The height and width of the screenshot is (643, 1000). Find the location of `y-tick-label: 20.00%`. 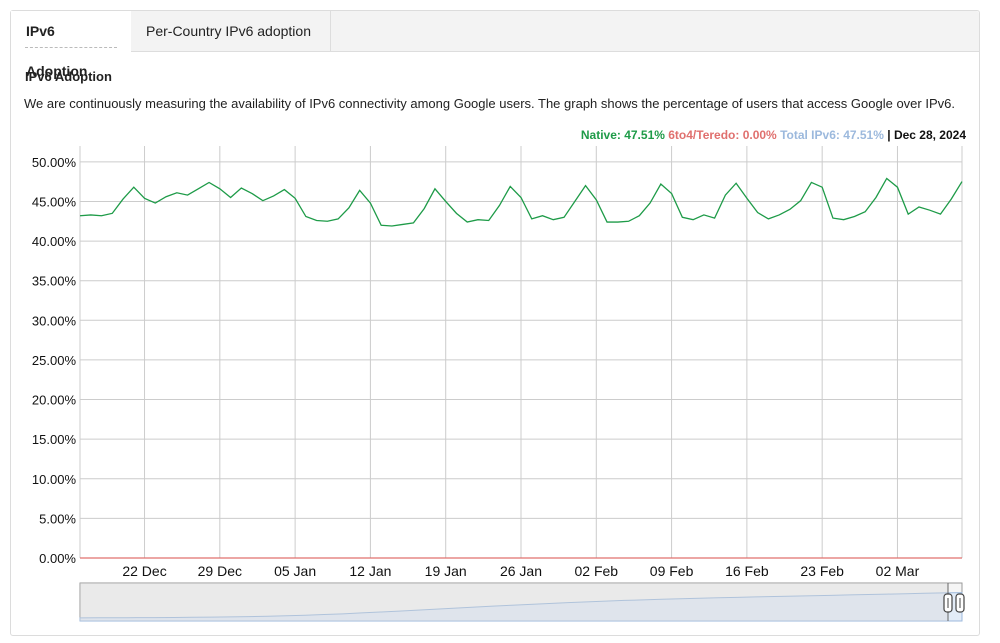

y-tick-label: 20.00% is located at coordinates (54, 400).